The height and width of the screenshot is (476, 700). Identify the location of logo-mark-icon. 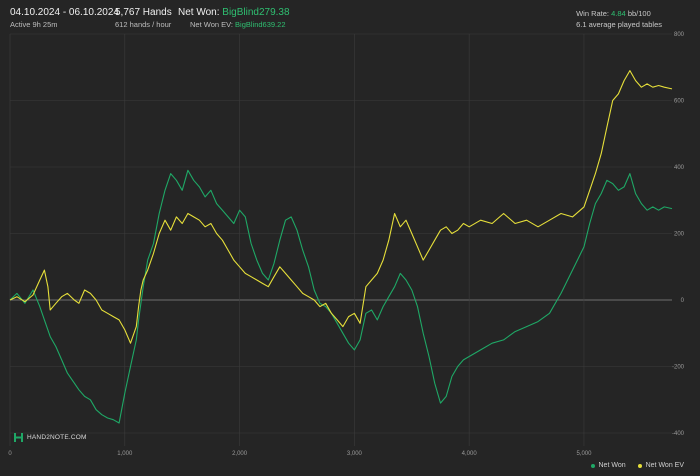
(18, 437).